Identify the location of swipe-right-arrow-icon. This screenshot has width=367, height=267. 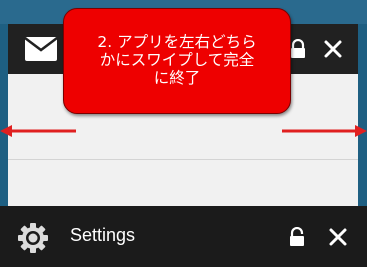
(324, 131).